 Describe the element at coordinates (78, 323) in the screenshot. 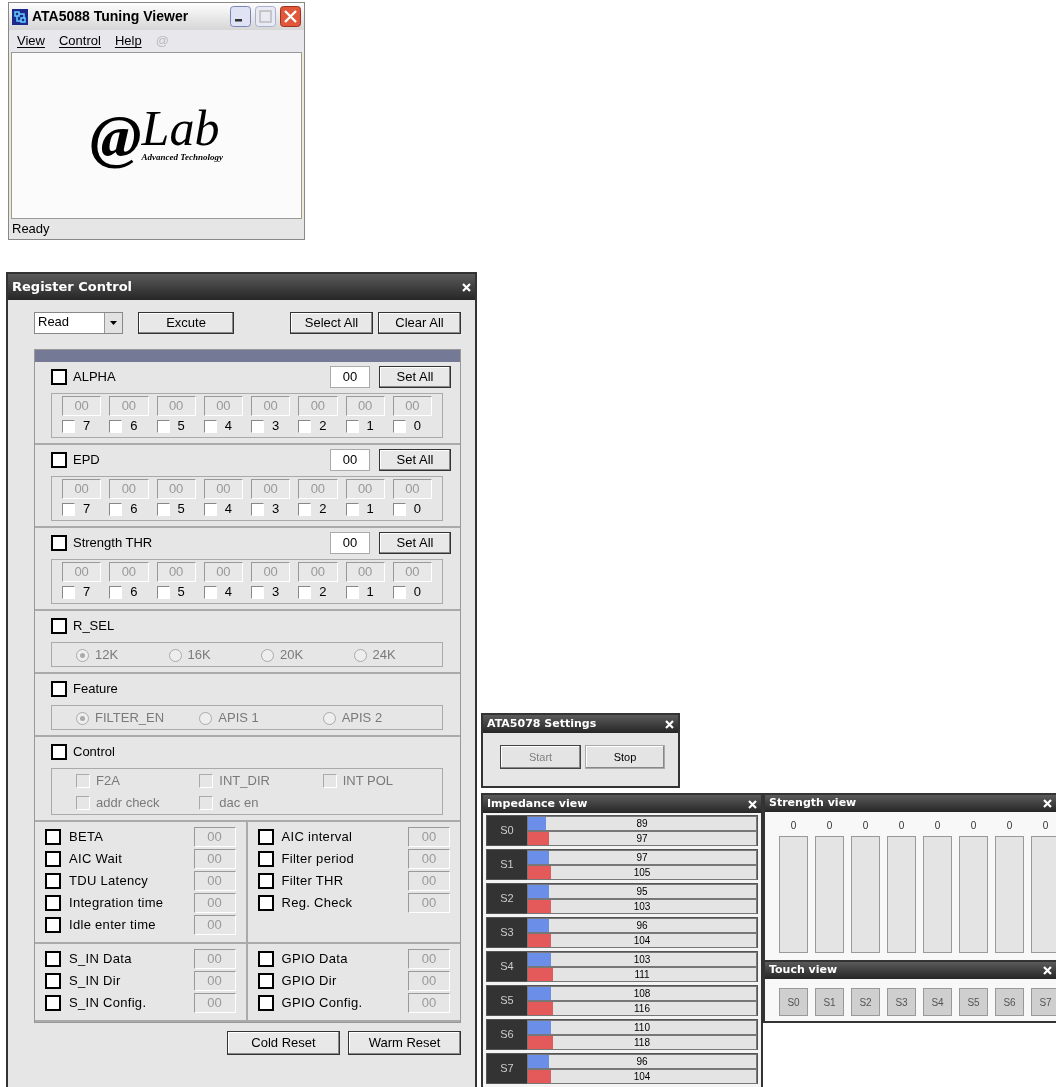

I see `mode-dropdown: Read` at that location.